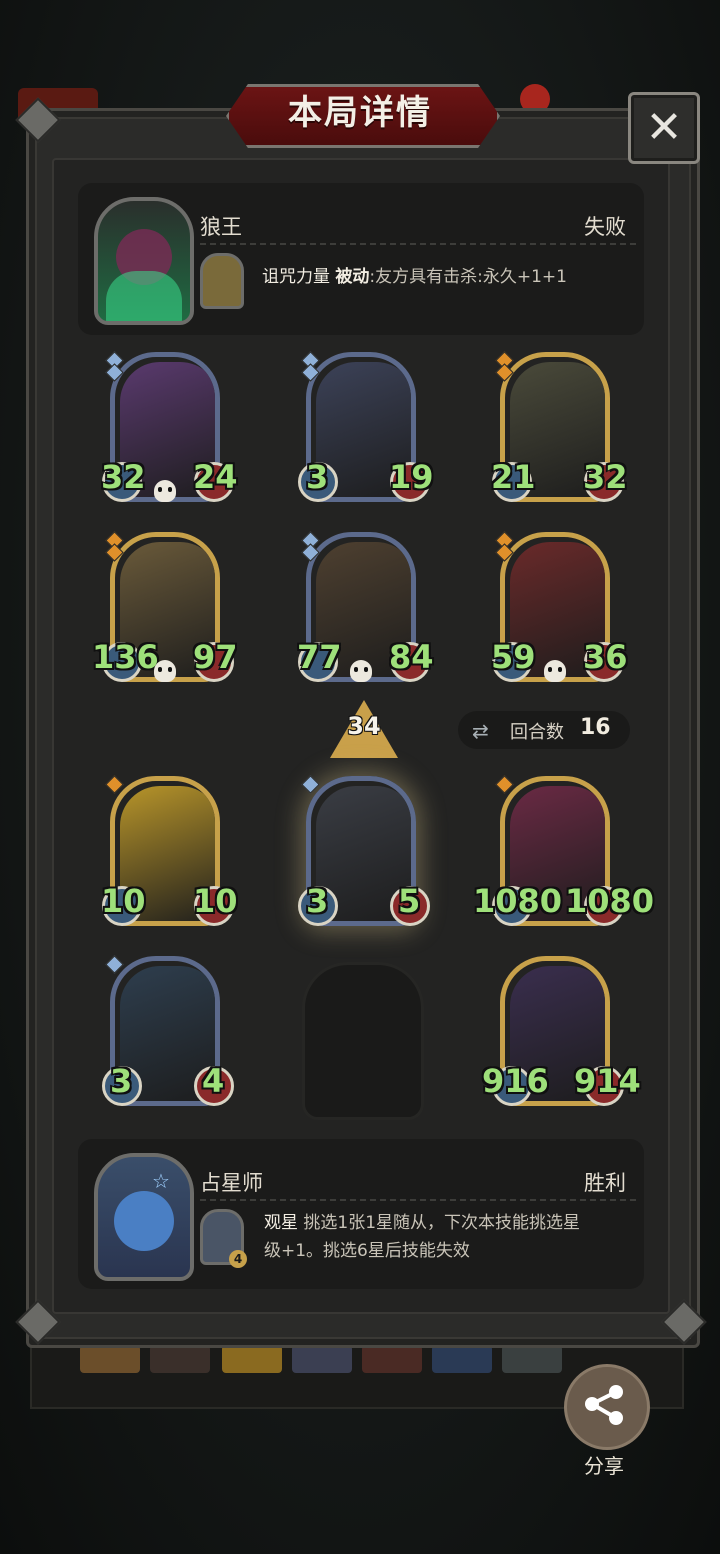 The image size is (720, 1554). I want to click on minion-card: 916 914, so click(561, 1031).